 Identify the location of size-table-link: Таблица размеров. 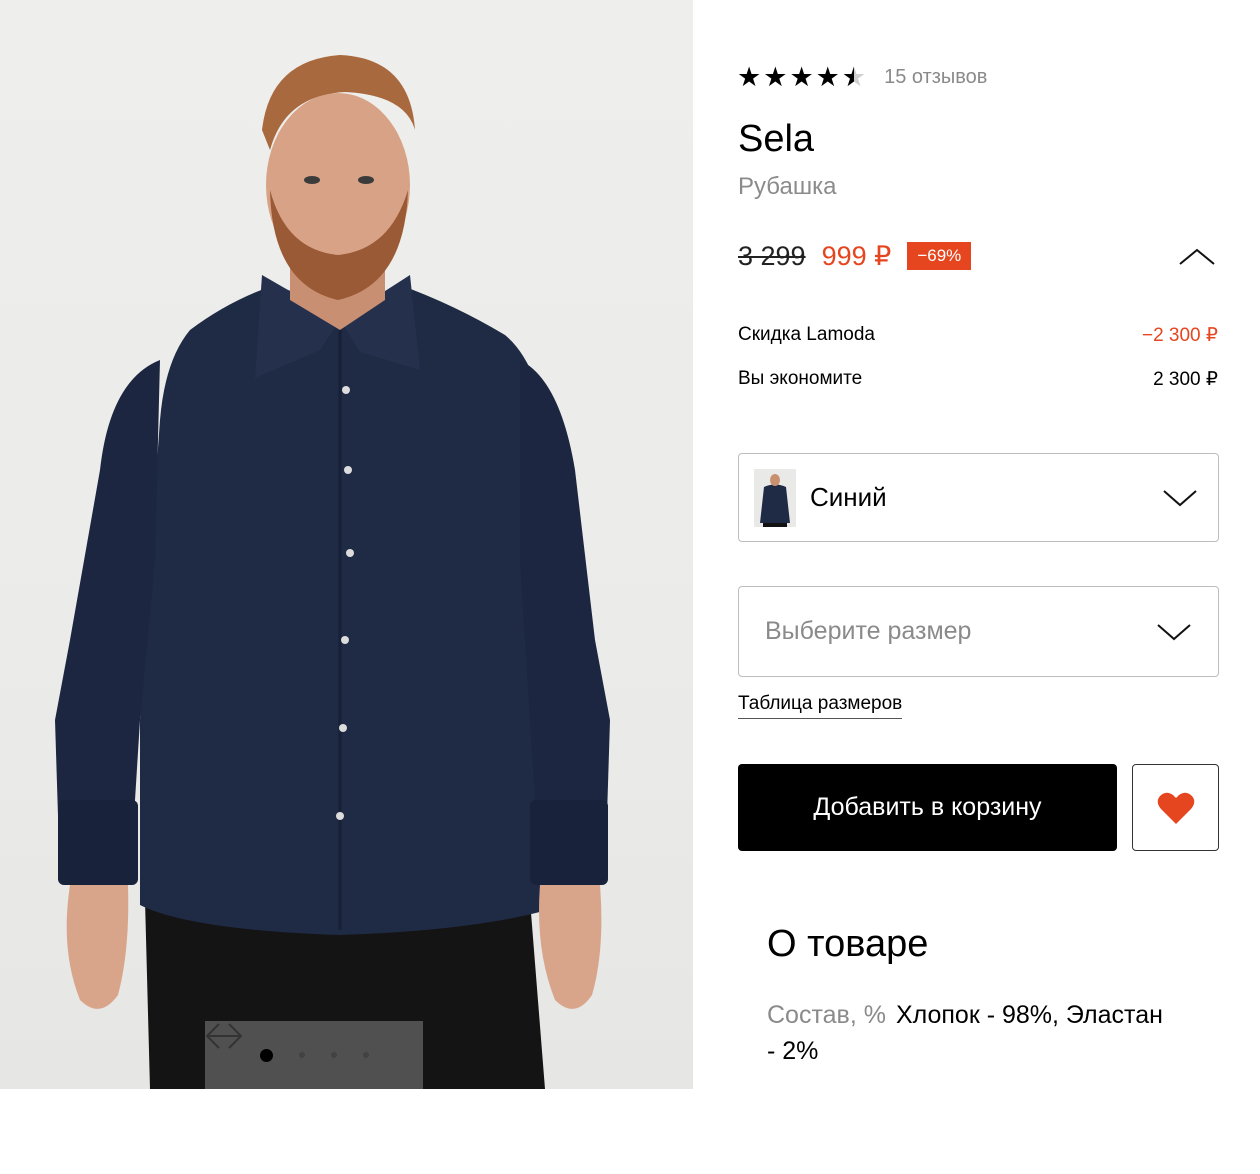
(820, 706).